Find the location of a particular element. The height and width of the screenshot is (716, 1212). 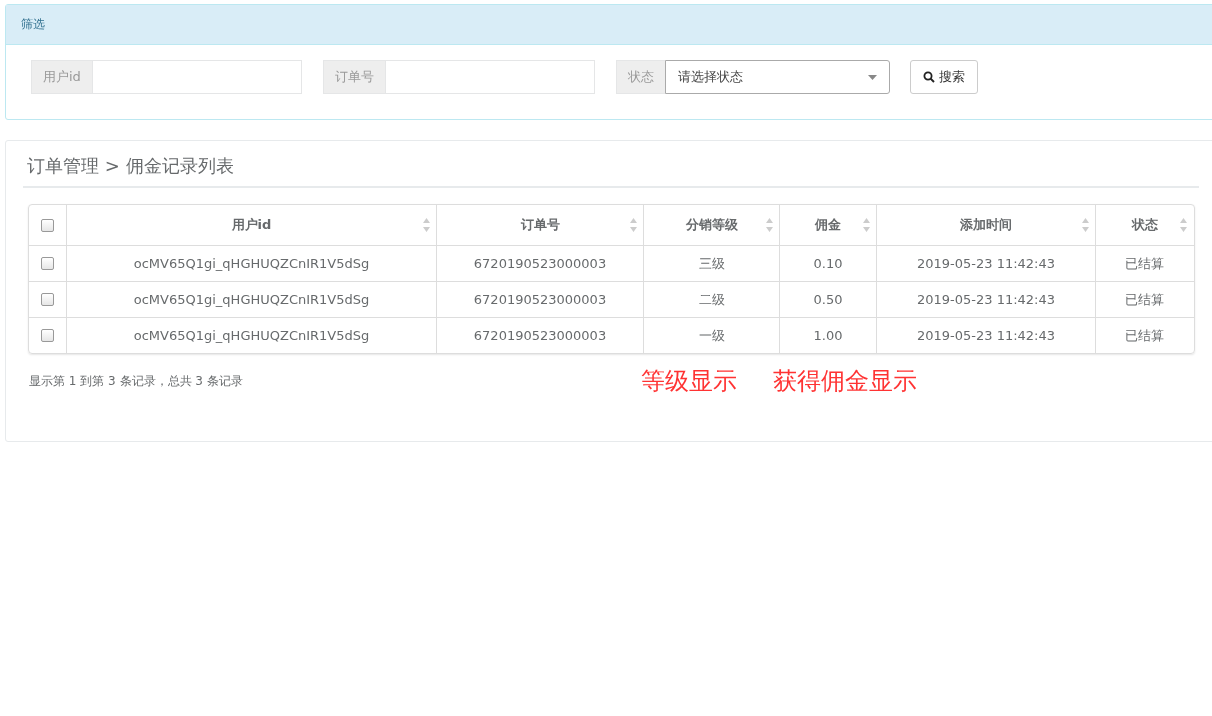

table-cell: 一级 is located at coordinates (711, 335).